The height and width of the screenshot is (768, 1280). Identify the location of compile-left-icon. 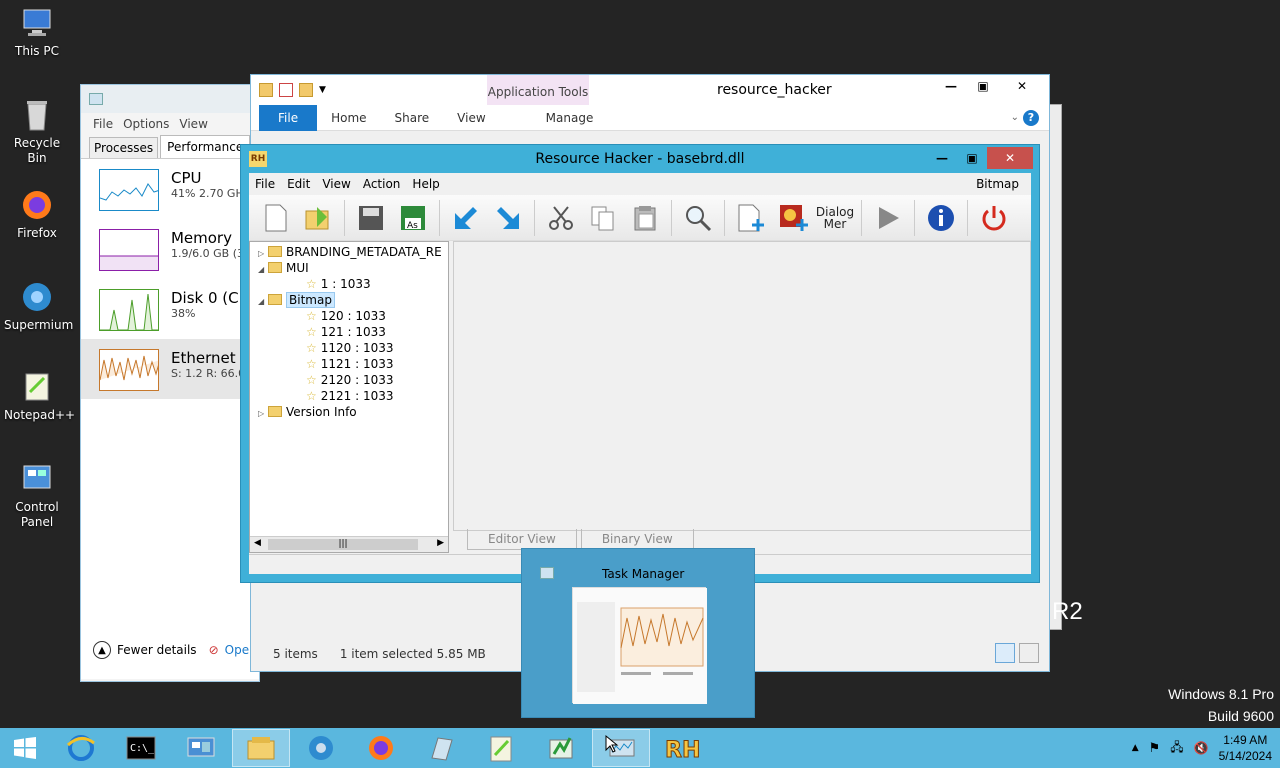
(466, 218).